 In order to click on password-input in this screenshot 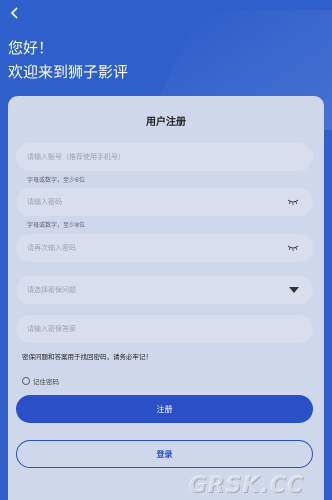, I will do `click(157, 202)`.